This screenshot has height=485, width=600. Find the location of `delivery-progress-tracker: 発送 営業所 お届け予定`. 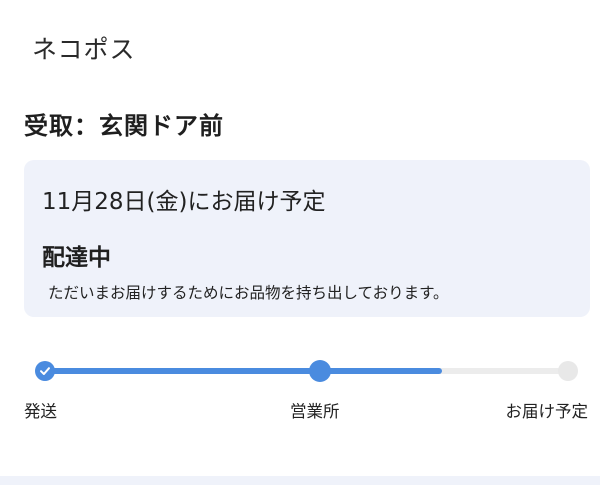

delivery-progress-tracker: 発送 営業所 お届け予定 is located at coordinates (300, 390).